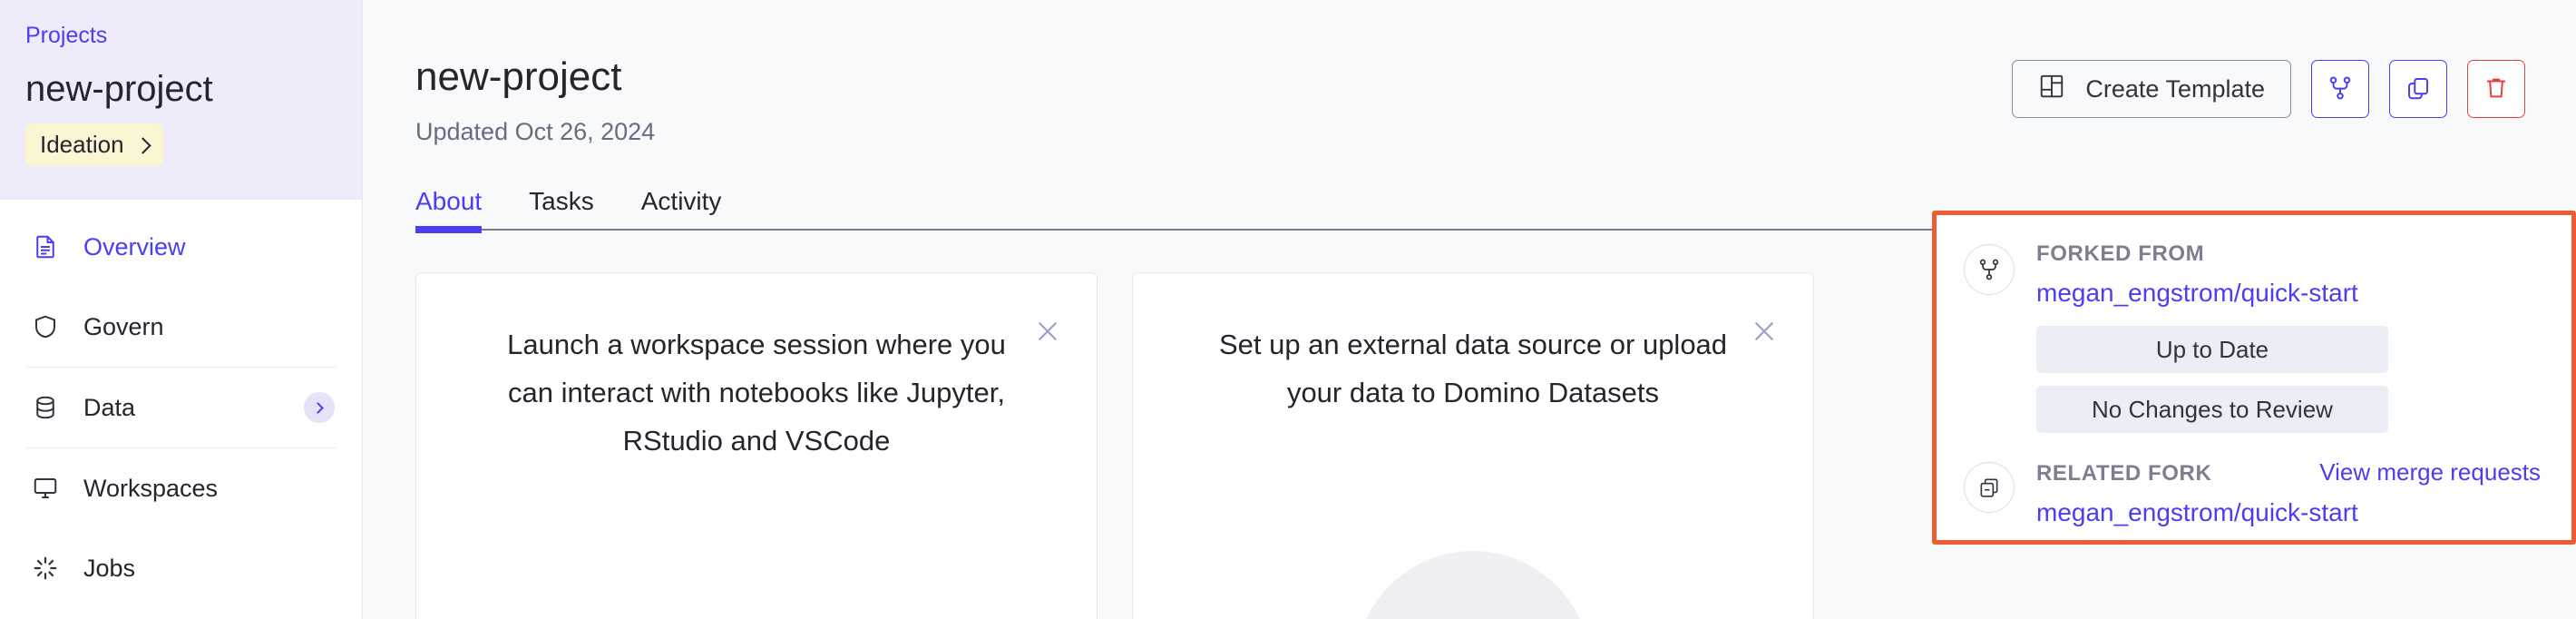  I want to click on project-stage-badge: Ideation, so click(94, 144).